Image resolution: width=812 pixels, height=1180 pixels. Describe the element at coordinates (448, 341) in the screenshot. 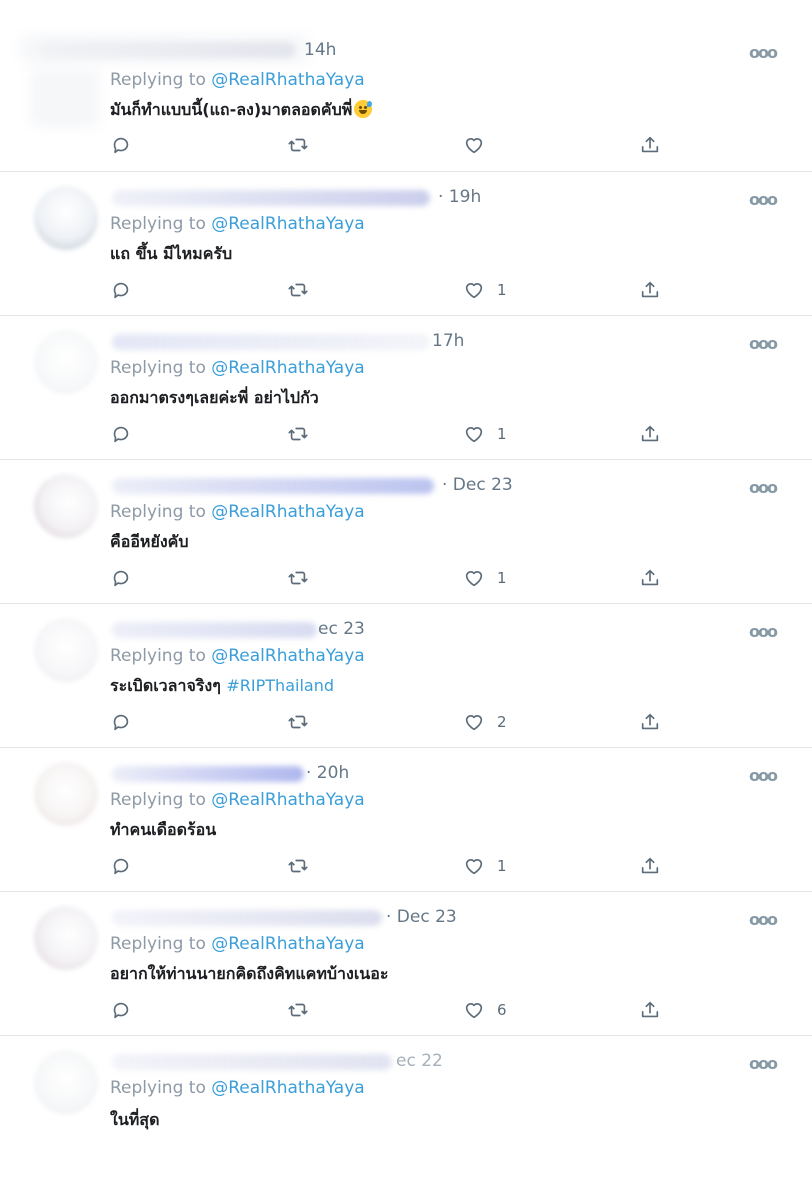

I see `tweet-time: 17h` at that location.